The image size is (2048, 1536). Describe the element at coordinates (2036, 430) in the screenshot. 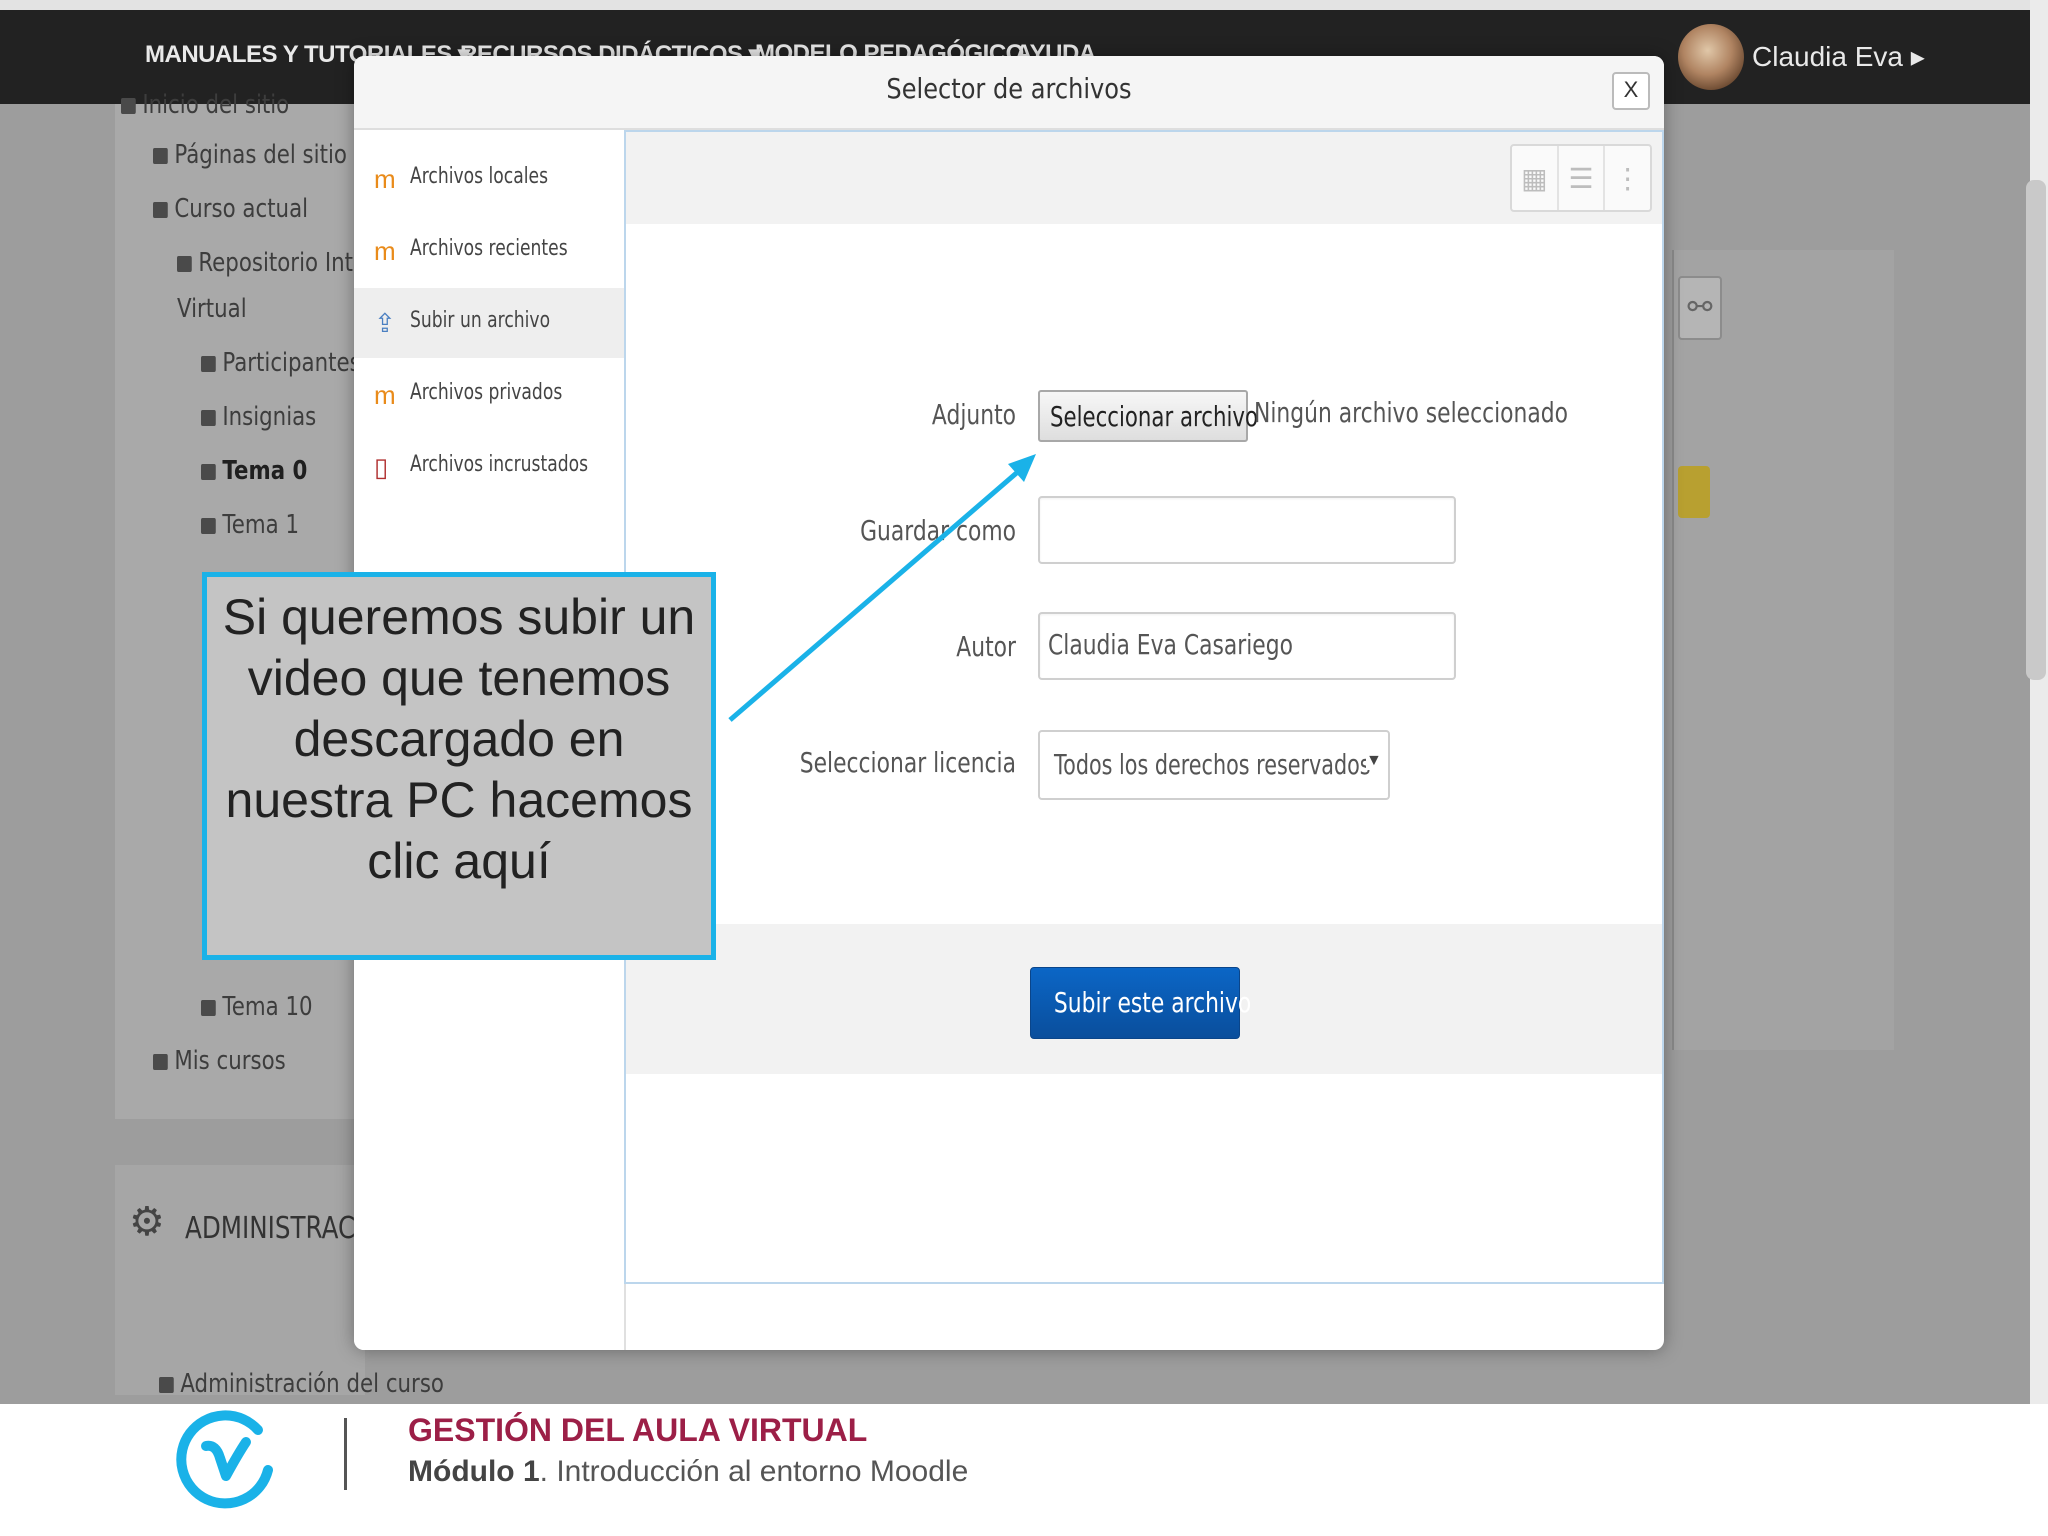

I see `page-scrollbar-thumb` at that location.